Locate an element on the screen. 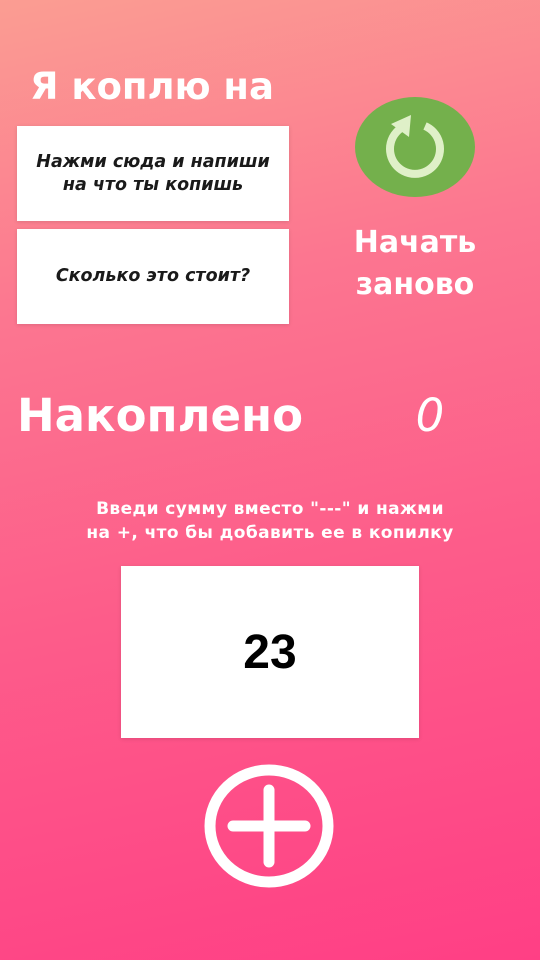 This screenshot has height=960, width=540. amount-value: 23 is located at coordinates (270, 652).